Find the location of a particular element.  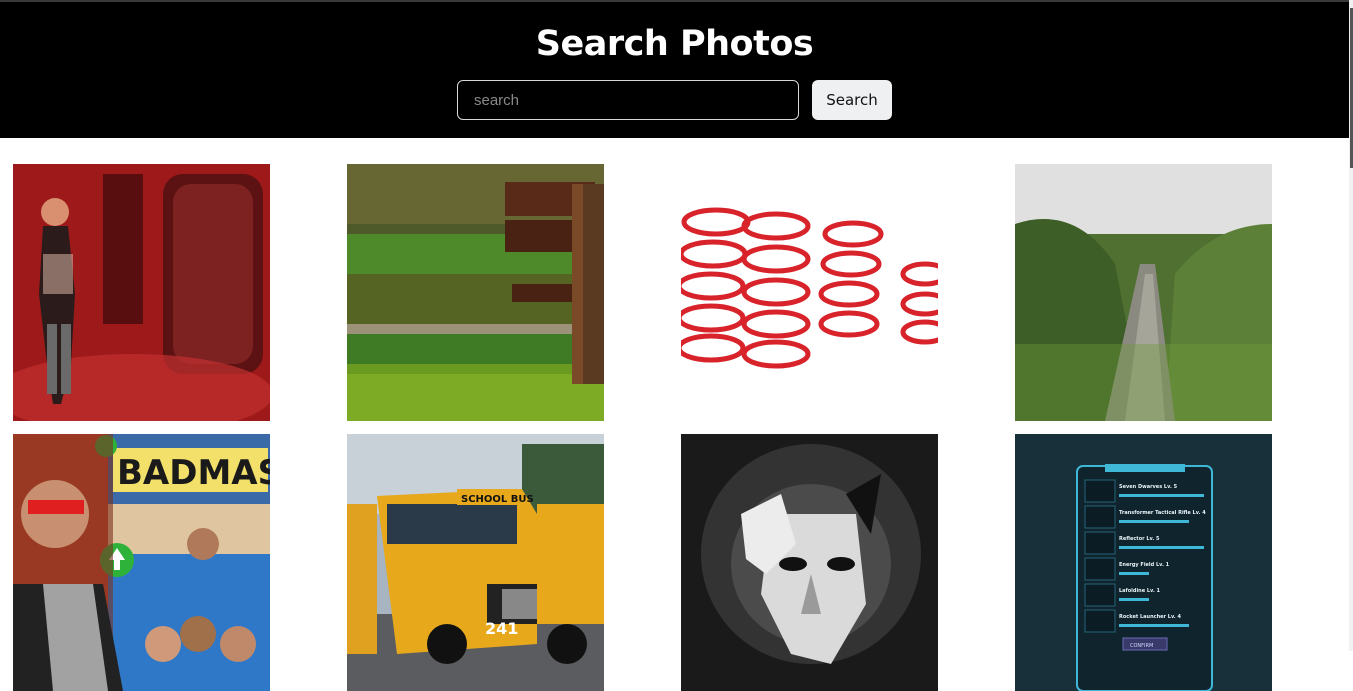

svg-text: Lafoldine Lv. 1 is located at coordinates (1140, 591).